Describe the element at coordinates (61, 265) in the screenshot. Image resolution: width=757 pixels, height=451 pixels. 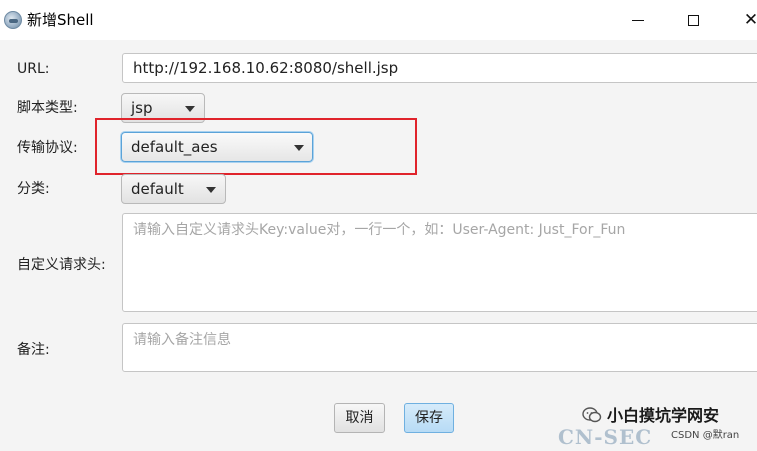
I see `headers-label: 自定义请求头:` at that location.